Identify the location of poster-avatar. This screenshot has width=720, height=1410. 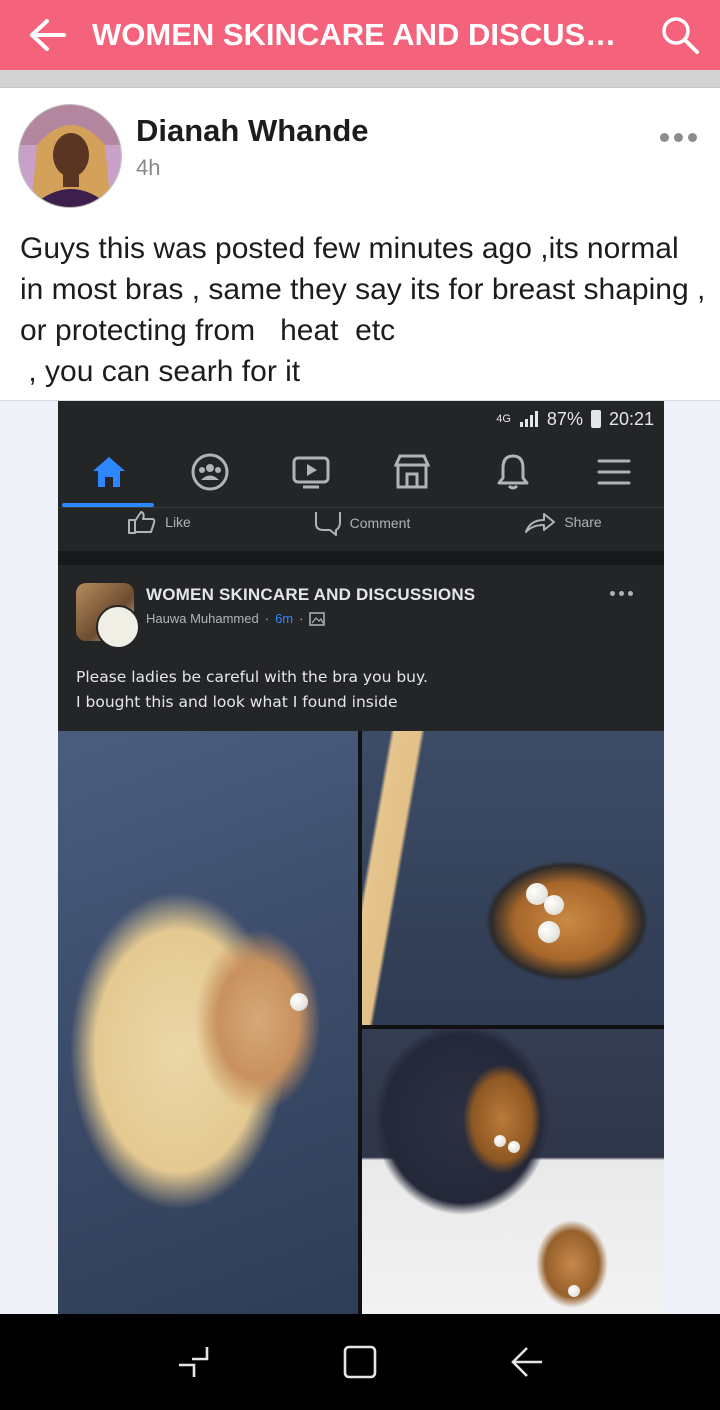
(118, 627).